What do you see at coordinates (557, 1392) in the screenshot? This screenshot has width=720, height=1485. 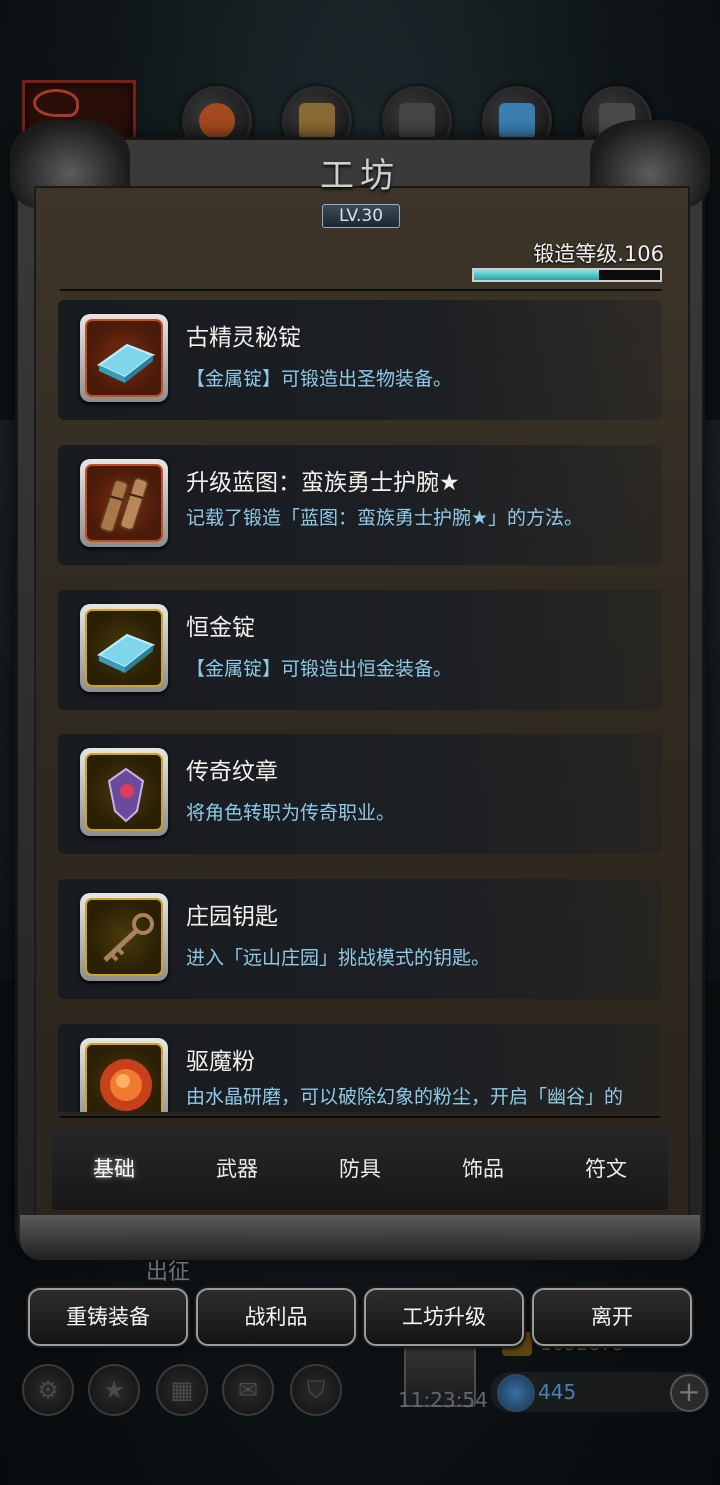 I see `gem-amount: 445` at bounding box center [557, 1392].